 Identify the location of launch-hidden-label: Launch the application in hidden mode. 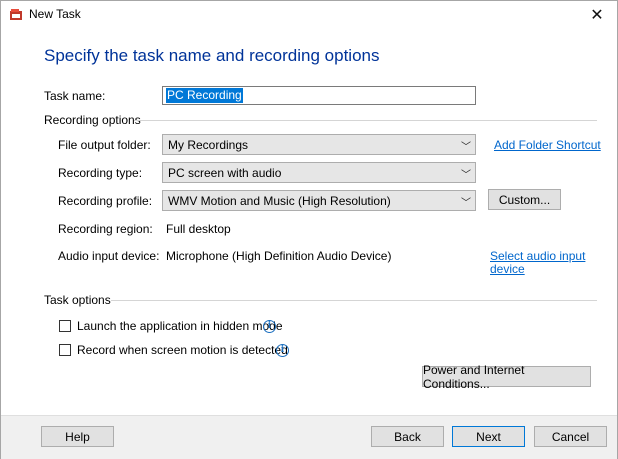
(180, 326).